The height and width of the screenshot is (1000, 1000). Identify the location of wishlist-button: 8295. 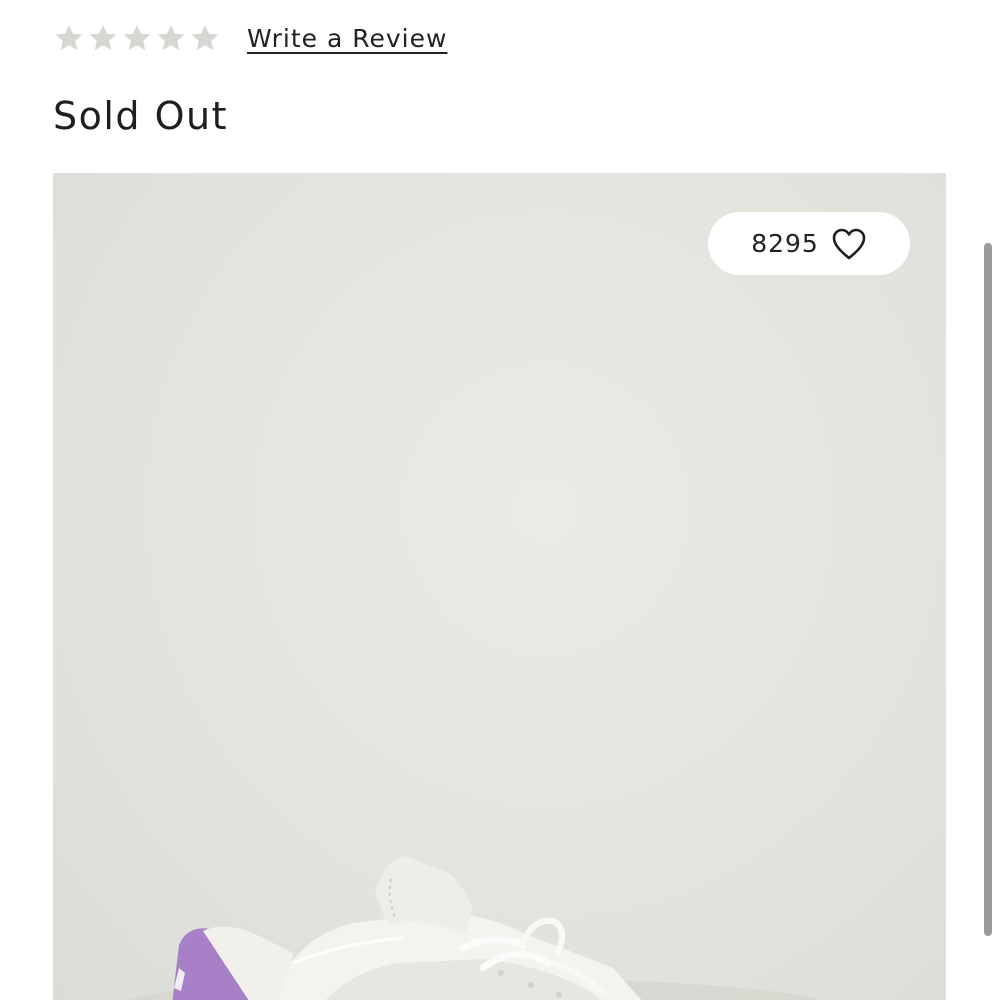
(809, 243).